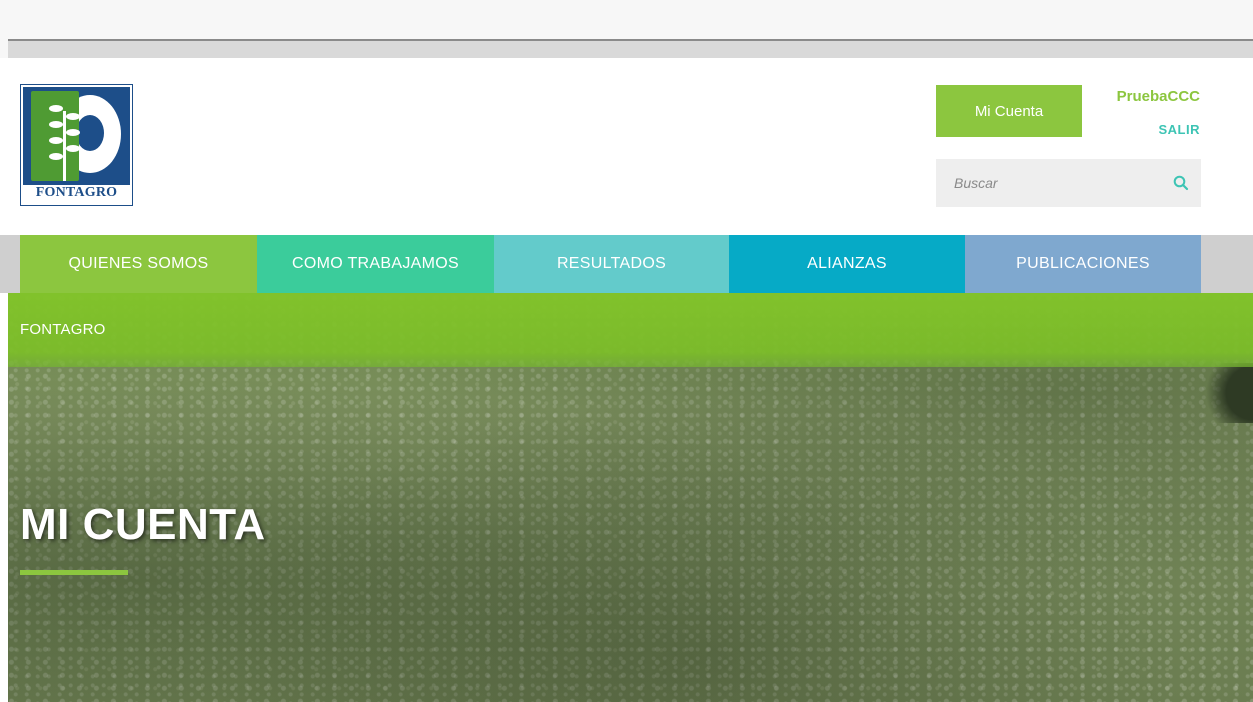 The width and height of the screenshot is (1253, 702). I want to click on page-title: MI CUENTA, so click(143, 524).